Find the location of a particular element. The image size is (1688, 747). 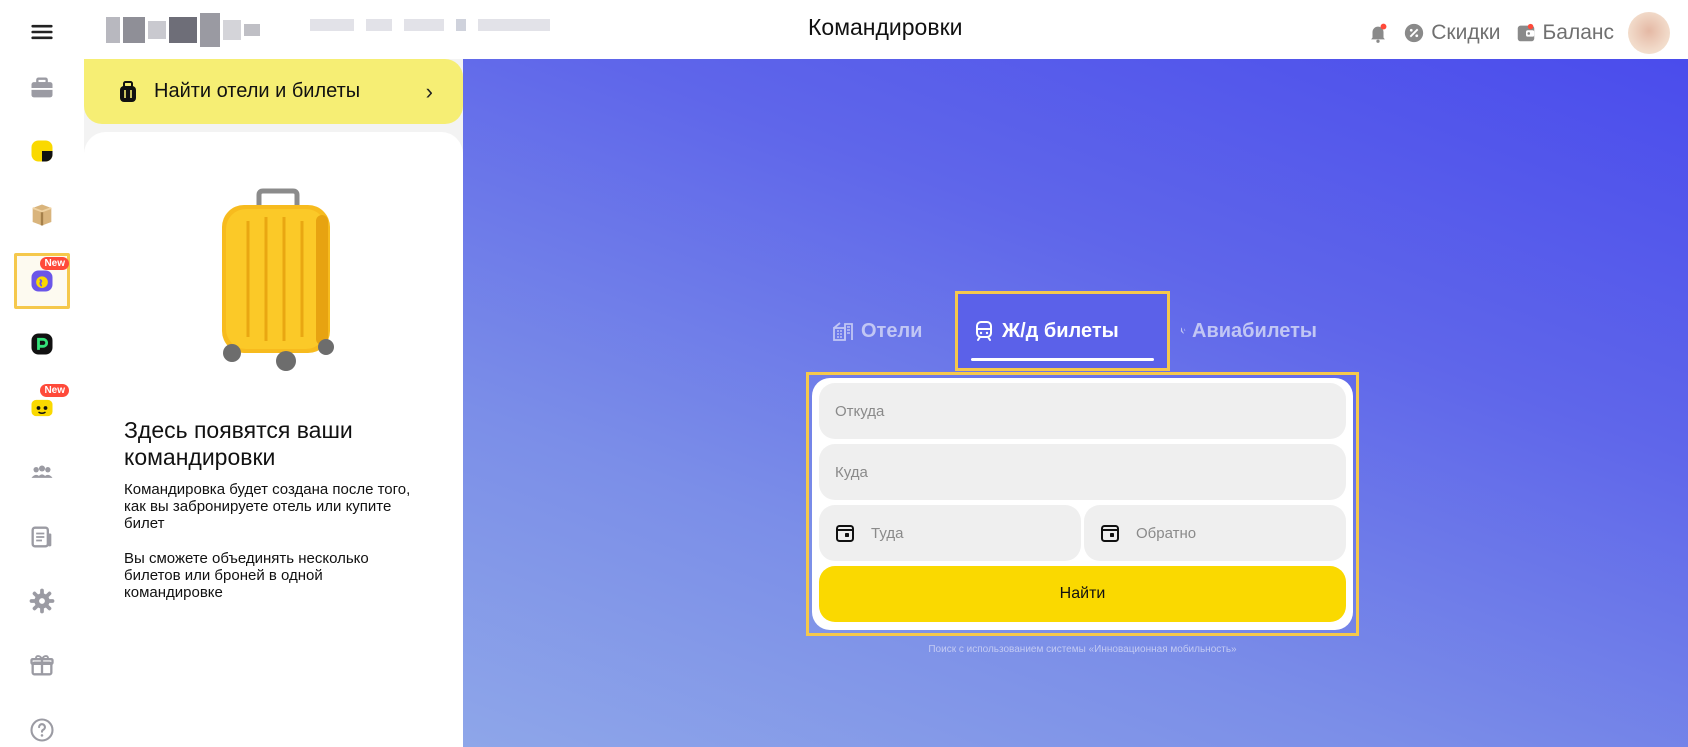

tab-trains-label: Ж/д билеты is located at coordinates (1060, 330).